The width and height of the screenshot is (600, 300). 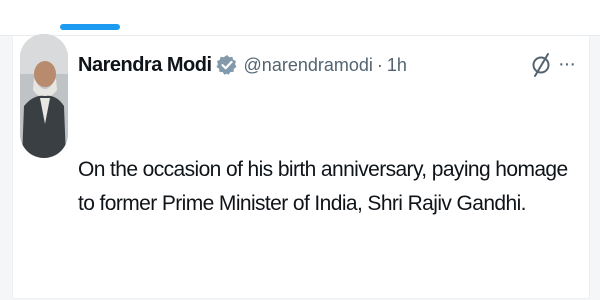 I want to click on author-name: Narendra Modi, so click(x=145, y=65).